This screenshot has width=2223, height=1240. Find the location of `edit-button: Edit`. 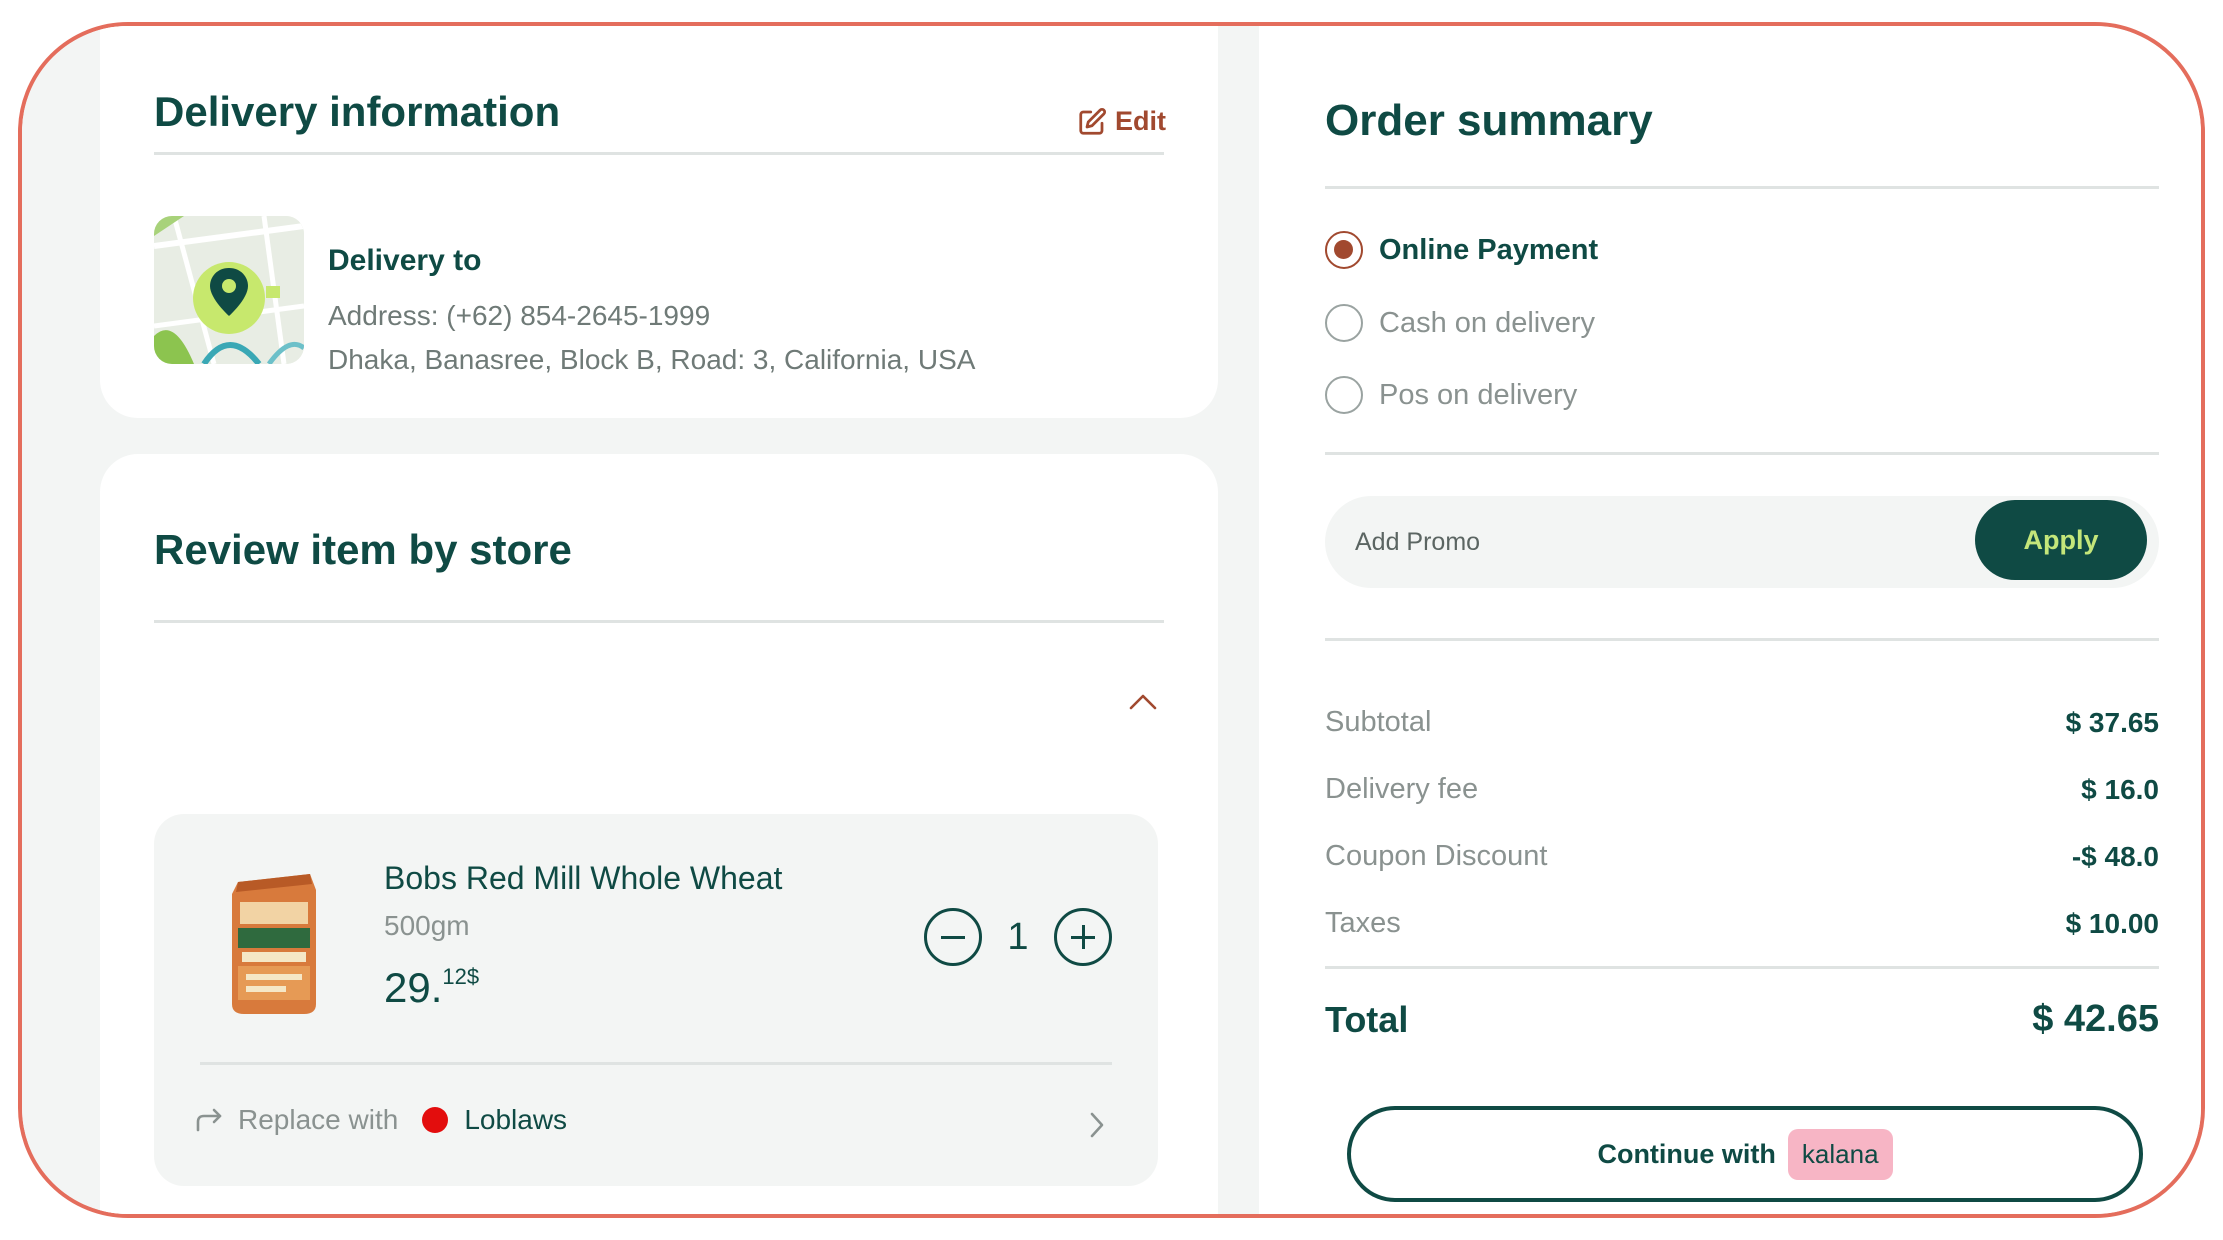

edit-button: Edit is located at coordinates (1121, 121).